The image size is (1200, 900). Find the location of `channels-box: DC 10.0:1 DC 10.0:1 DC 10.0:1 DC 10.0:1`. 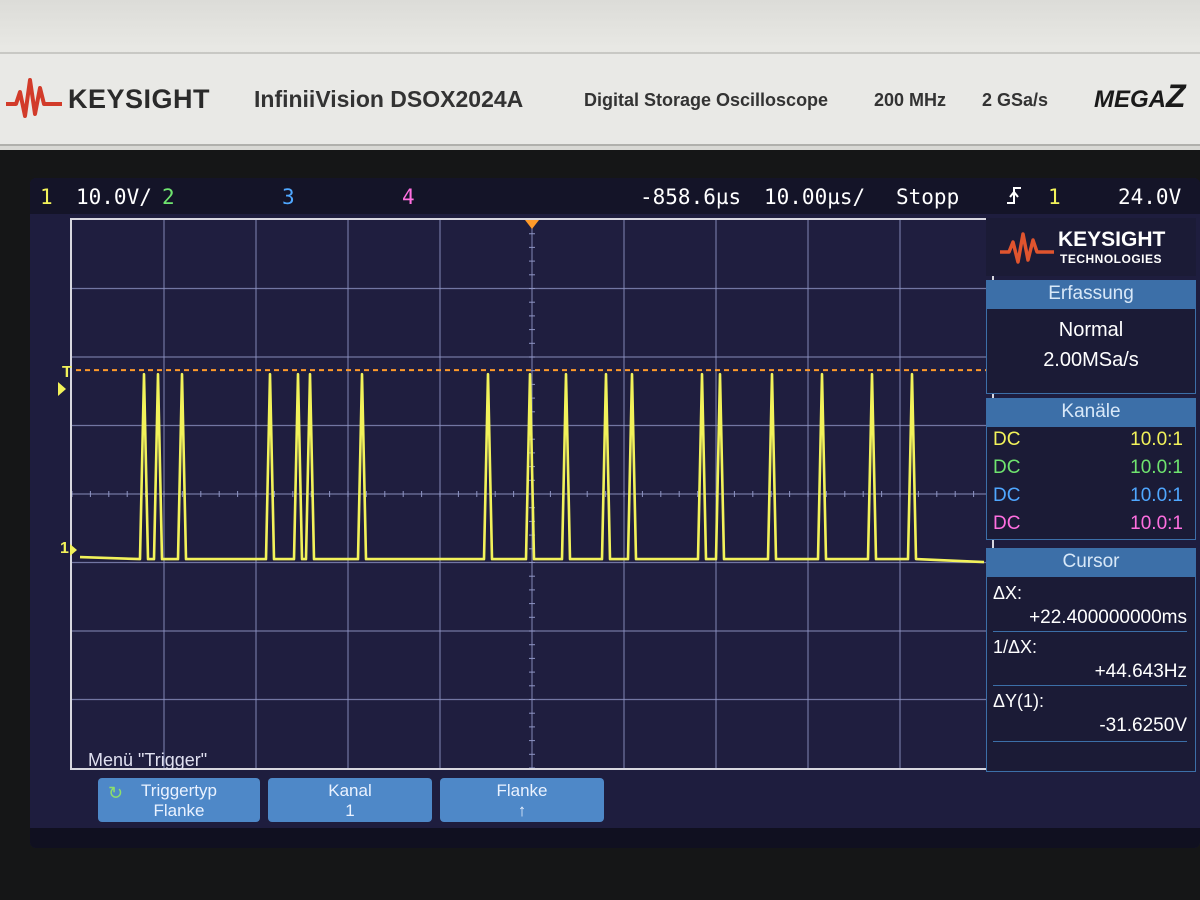

channels-box: DC 10.0:1 DC 10.0:1 DC 10.0:1 DC 10.0:1 is located at coordinates (1091, 483).